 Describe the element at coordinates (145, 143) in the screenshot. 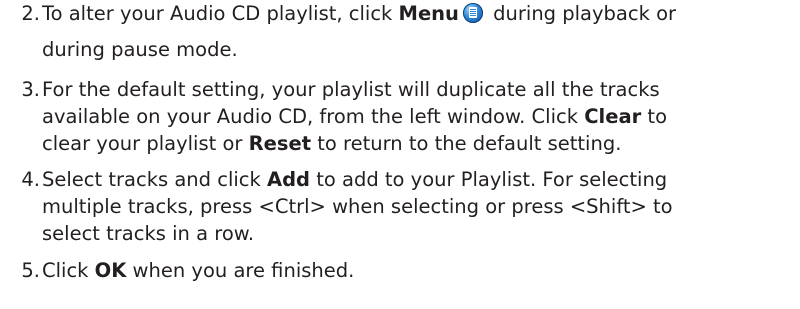

I see `text-span: clear your playlist or` at that location.